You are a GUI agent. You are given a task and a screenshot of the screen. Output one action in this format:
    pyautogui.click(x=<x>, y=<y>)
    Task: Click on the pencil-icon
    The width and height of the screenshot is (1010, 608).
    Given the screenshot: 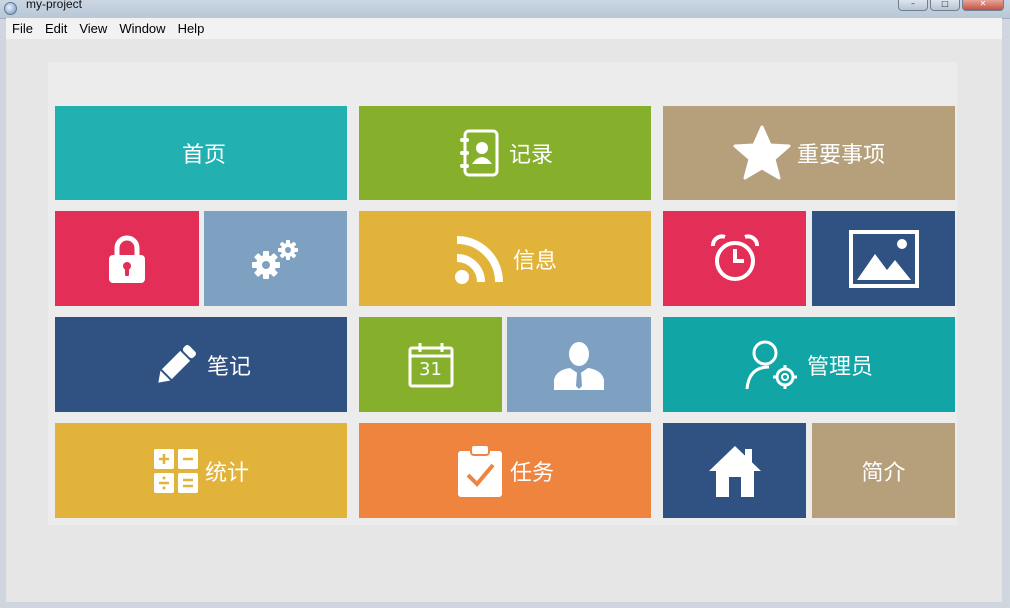 What is the action you would take?
    pyautogui.click(x=176, y=365)
    